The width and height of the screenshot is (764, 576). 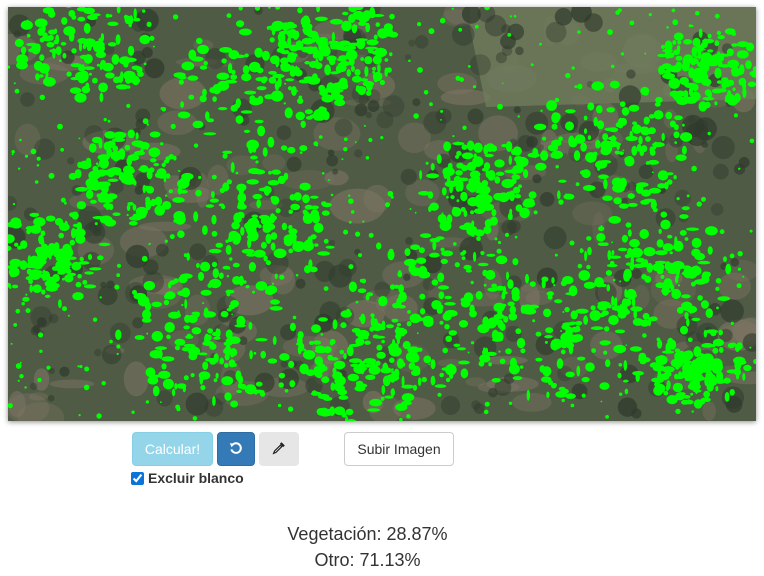 What do you see at coordinates (399, 449) in the screenshot?
I see `upload-image-button: Subir Imagen` at bounding box center [399, 449].